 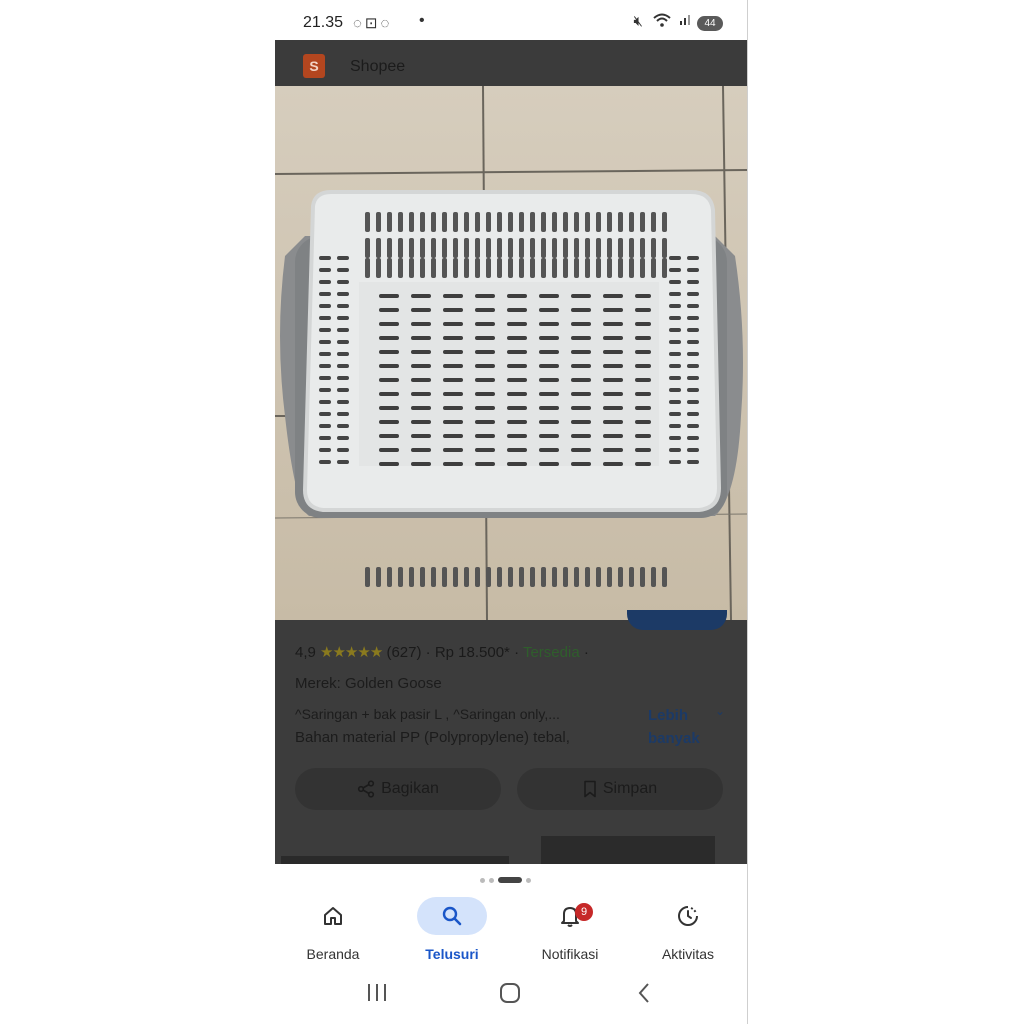 What do you see at coordinates (511, 933) in the screenshot?
I see `bottom-navigation: Beranda Telusuri 9 Notifikasi Aktivitas` at bounding box center [511, 933].